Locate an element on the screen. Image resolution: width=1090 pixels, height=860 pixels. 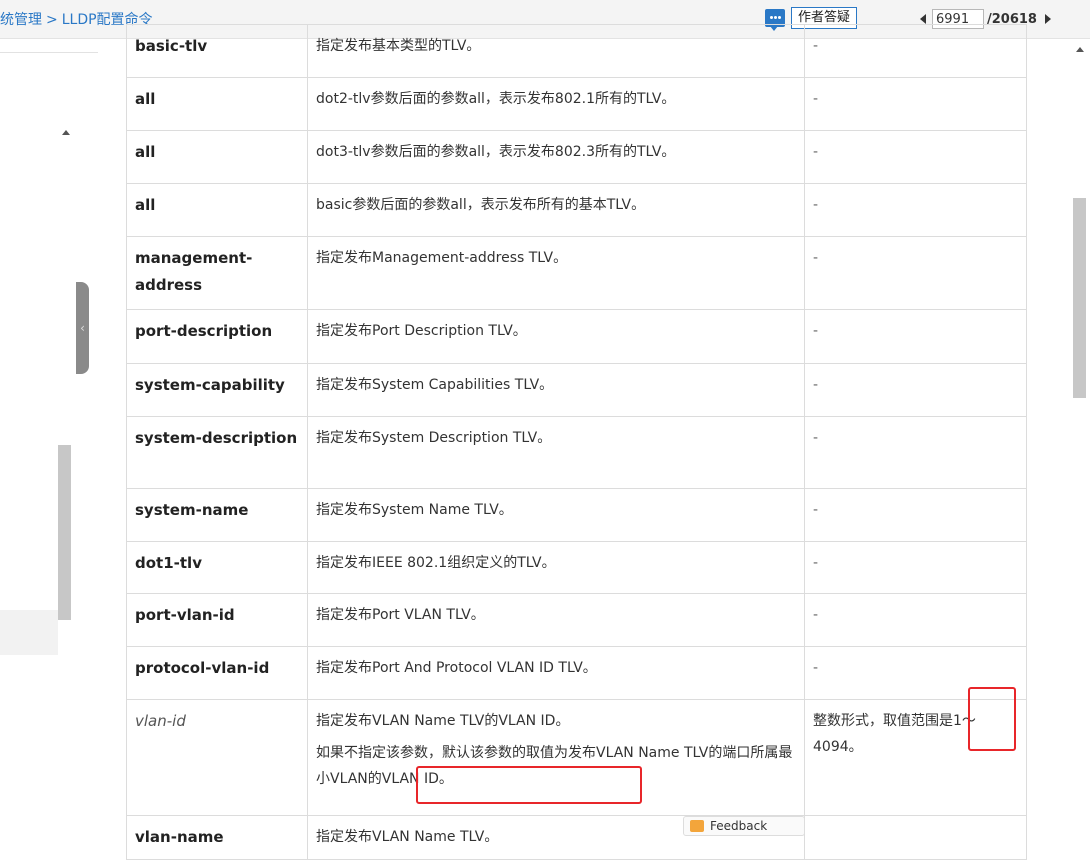
chevron-left-icon: ‹ is located at coordinates (82, 328).